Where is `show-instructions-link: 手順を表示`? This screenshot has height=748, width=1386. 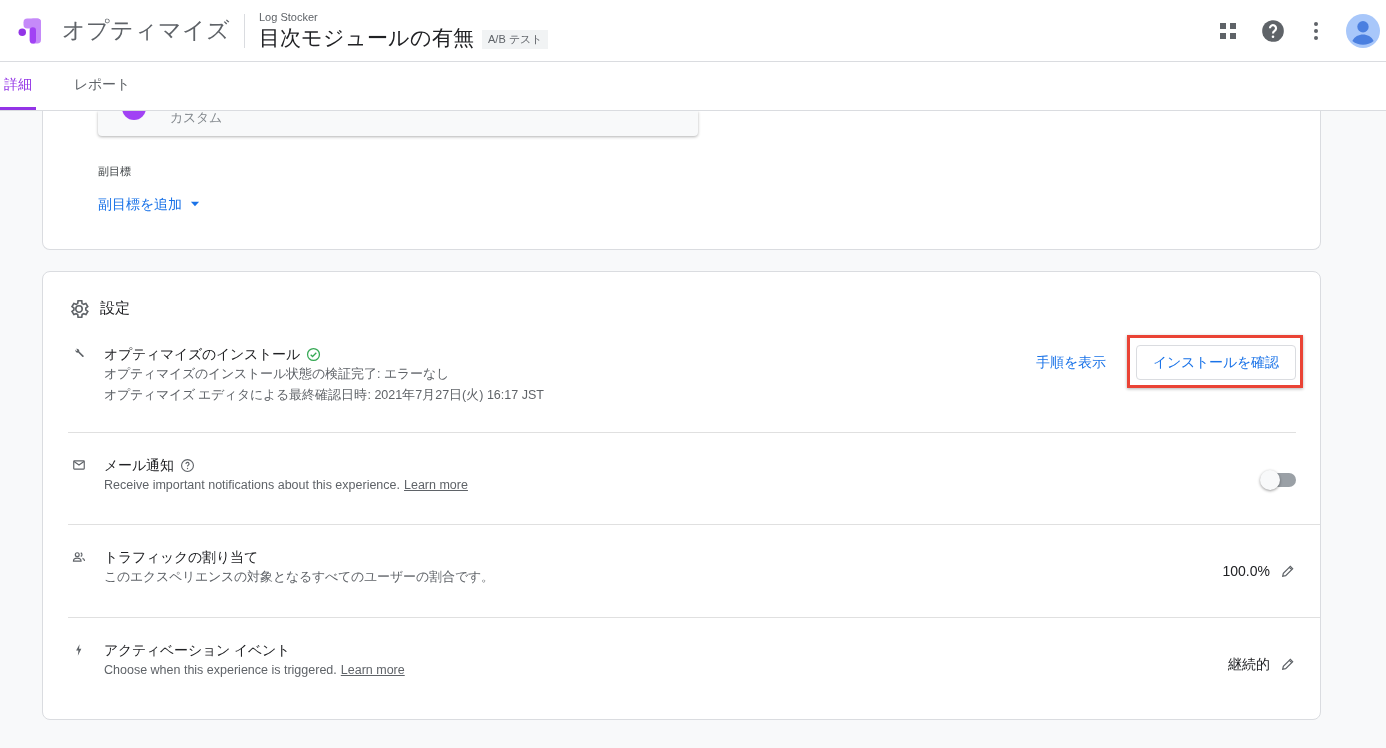
show-instructions-link: 手順を表示 is located at coordinates (1071, 362).